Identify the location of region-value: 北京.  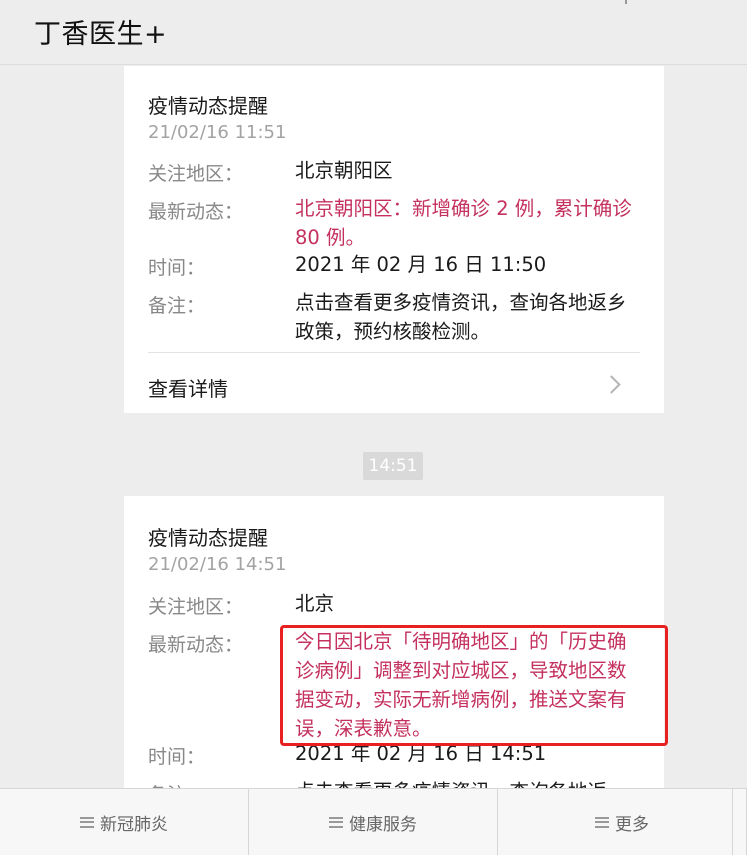
(315, 603).